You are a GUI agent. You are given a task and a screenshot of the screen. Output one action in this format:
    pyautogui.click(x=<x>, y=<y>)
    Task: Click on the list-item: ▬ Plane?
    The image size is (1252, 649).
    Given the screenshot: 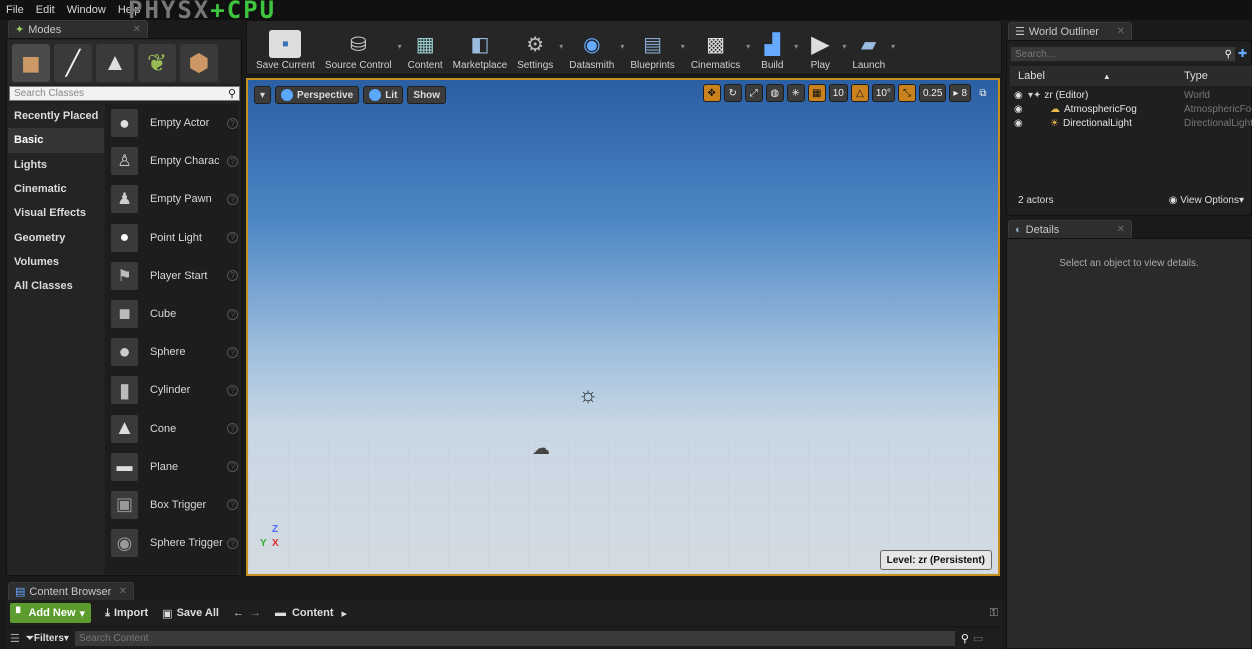 What is the action you would take?
    pyautogui.click(x=171, y=467)
    